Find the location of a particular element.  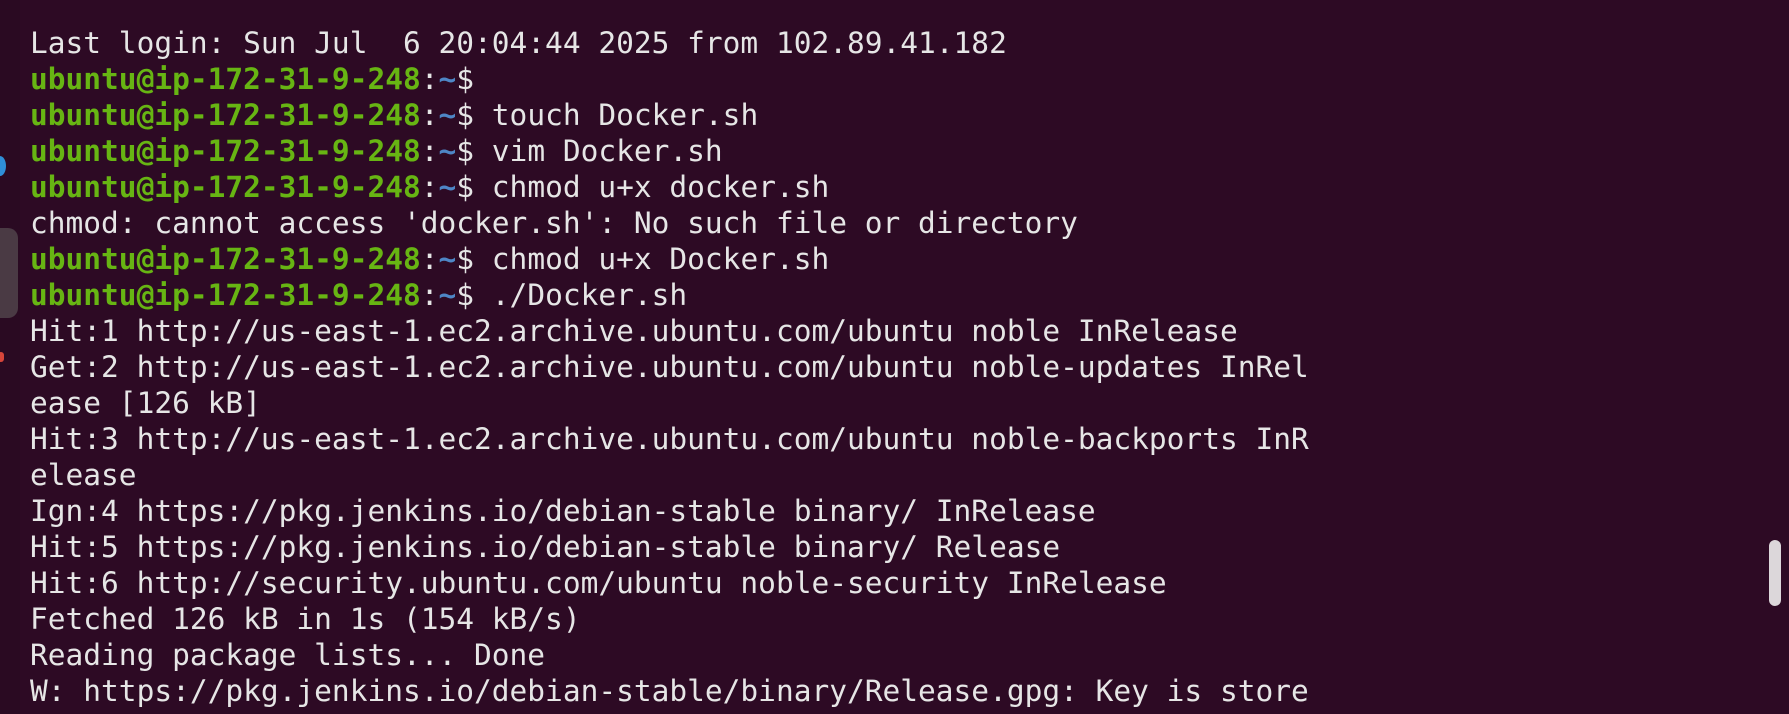

dock-active-terminal-icon is located at coordinates (9, 273).